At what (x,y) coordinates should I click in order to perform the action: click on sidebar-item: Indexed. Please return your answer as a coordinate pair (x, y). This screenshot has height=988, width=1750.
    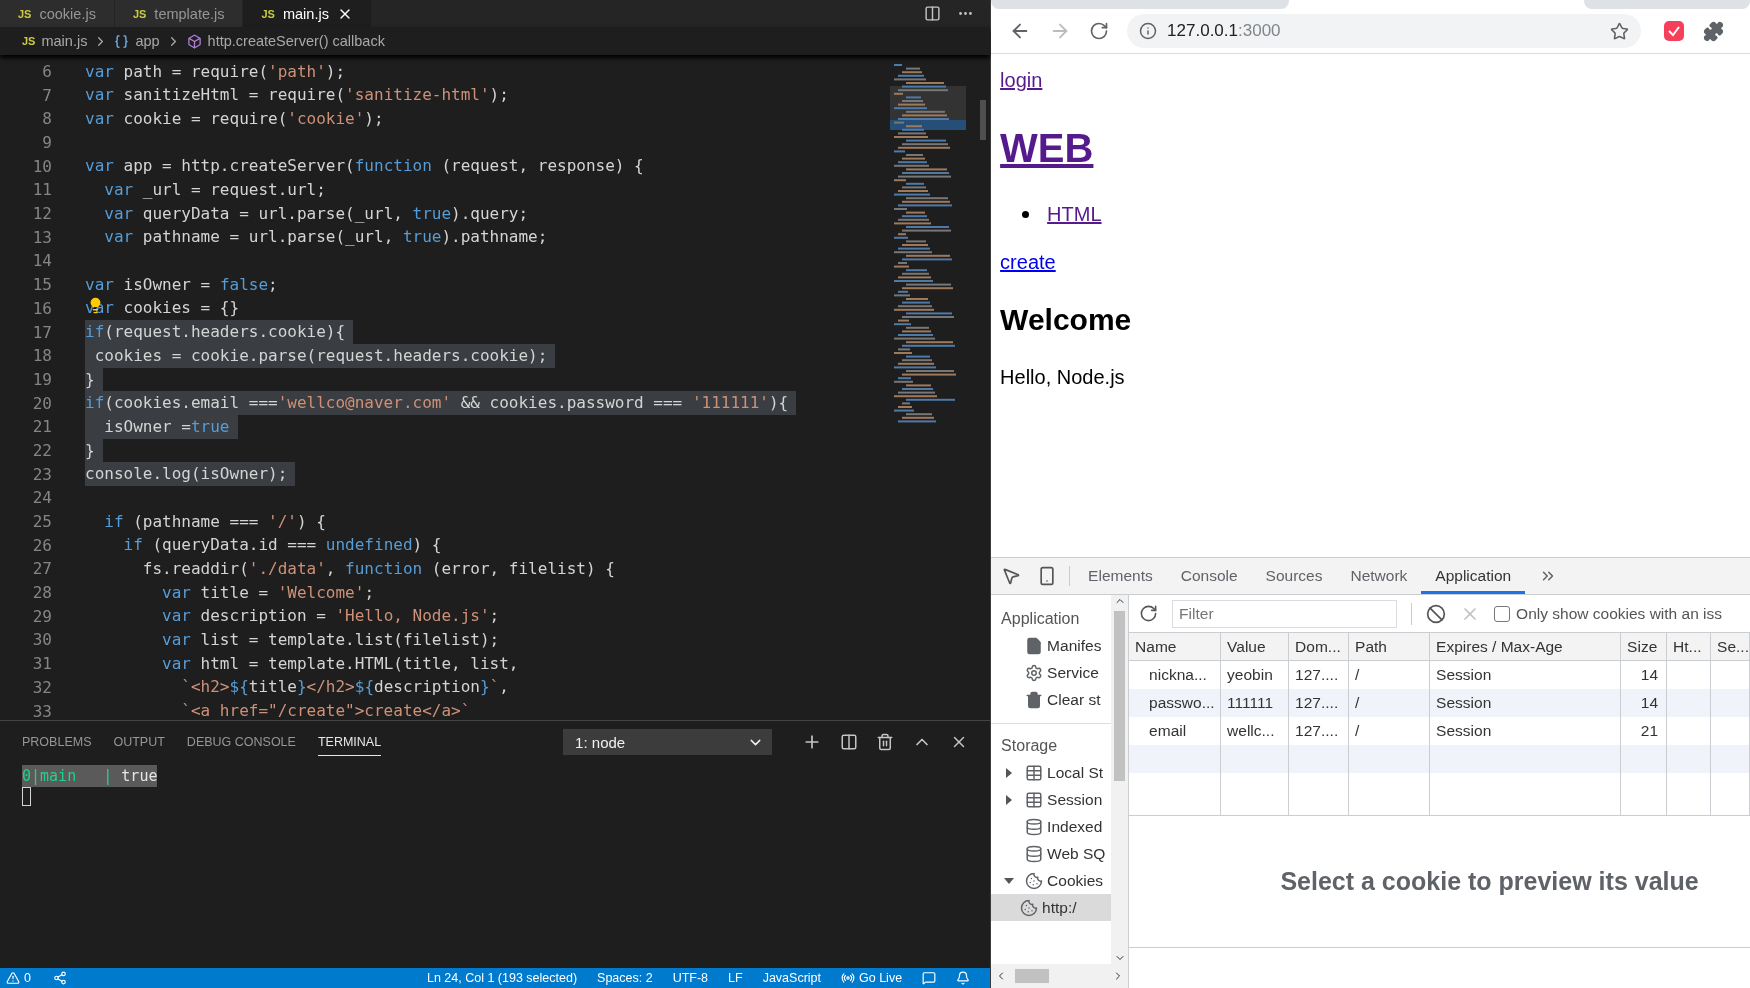
    Looking at the image, I should click on (1051, 826).